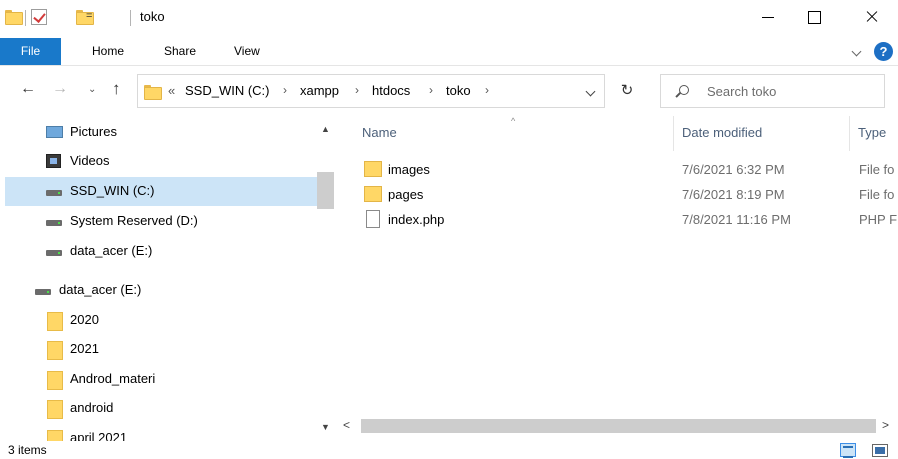 The height and width of the screenshot is (459, 898). I want to click on up-arrow-icon: ↑, so click(116, 89).